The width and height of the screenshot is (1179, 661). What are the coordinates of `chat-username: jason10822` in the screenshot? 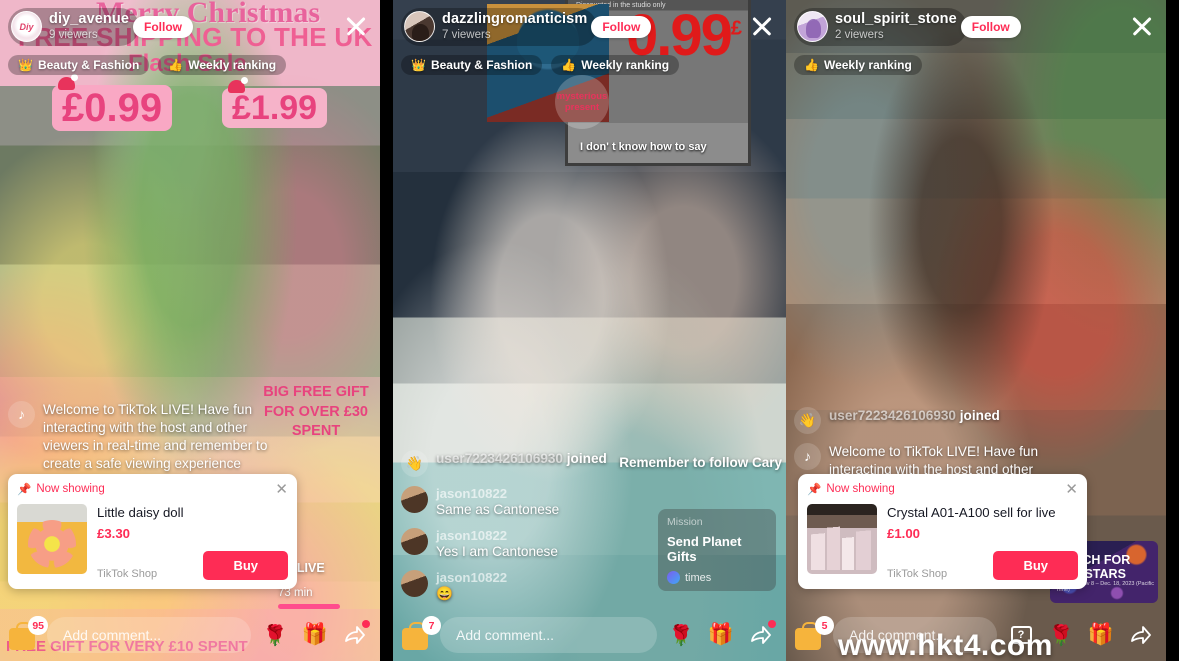 It's located at (472, 577).